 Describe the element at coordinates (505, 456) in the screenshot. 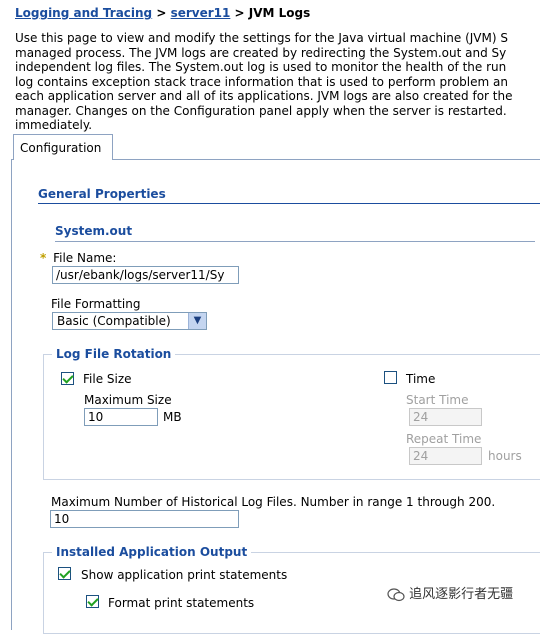

I see `repeat-time-unit: hours` at that location.